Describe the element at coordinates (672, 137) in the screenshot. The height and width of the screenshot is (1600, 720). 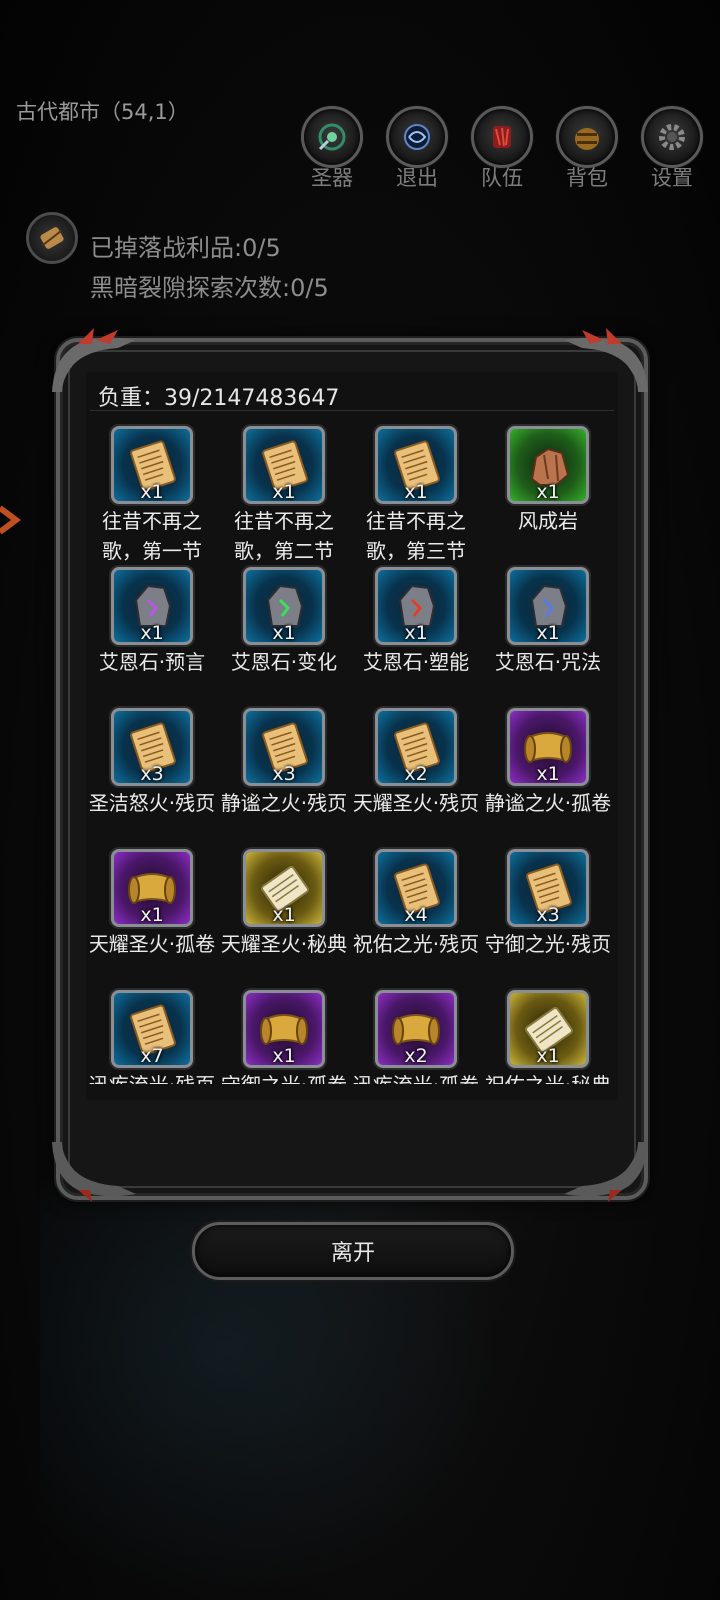
I see `gear-icon` at that location.